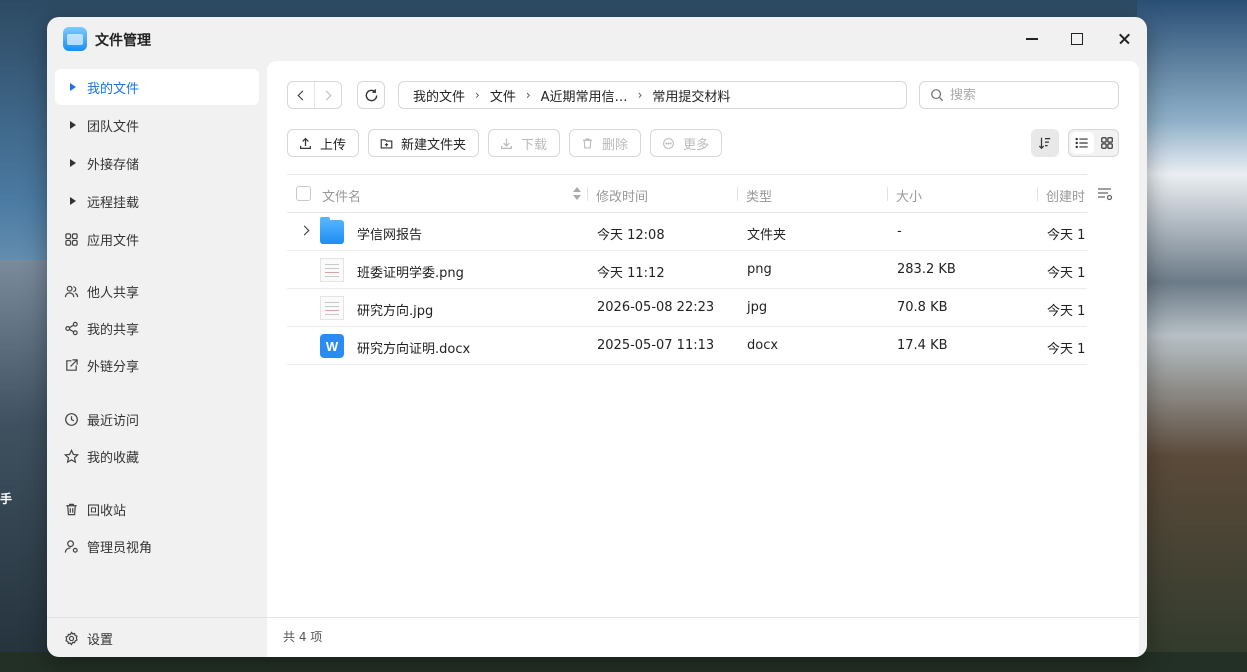 Image resolution: width=1247 pixels, height=672 pixels. What do you see at coordinates (767, 235) in the screenshot?
I see `file-type: 文件夹` at bounding box center [767, 235].